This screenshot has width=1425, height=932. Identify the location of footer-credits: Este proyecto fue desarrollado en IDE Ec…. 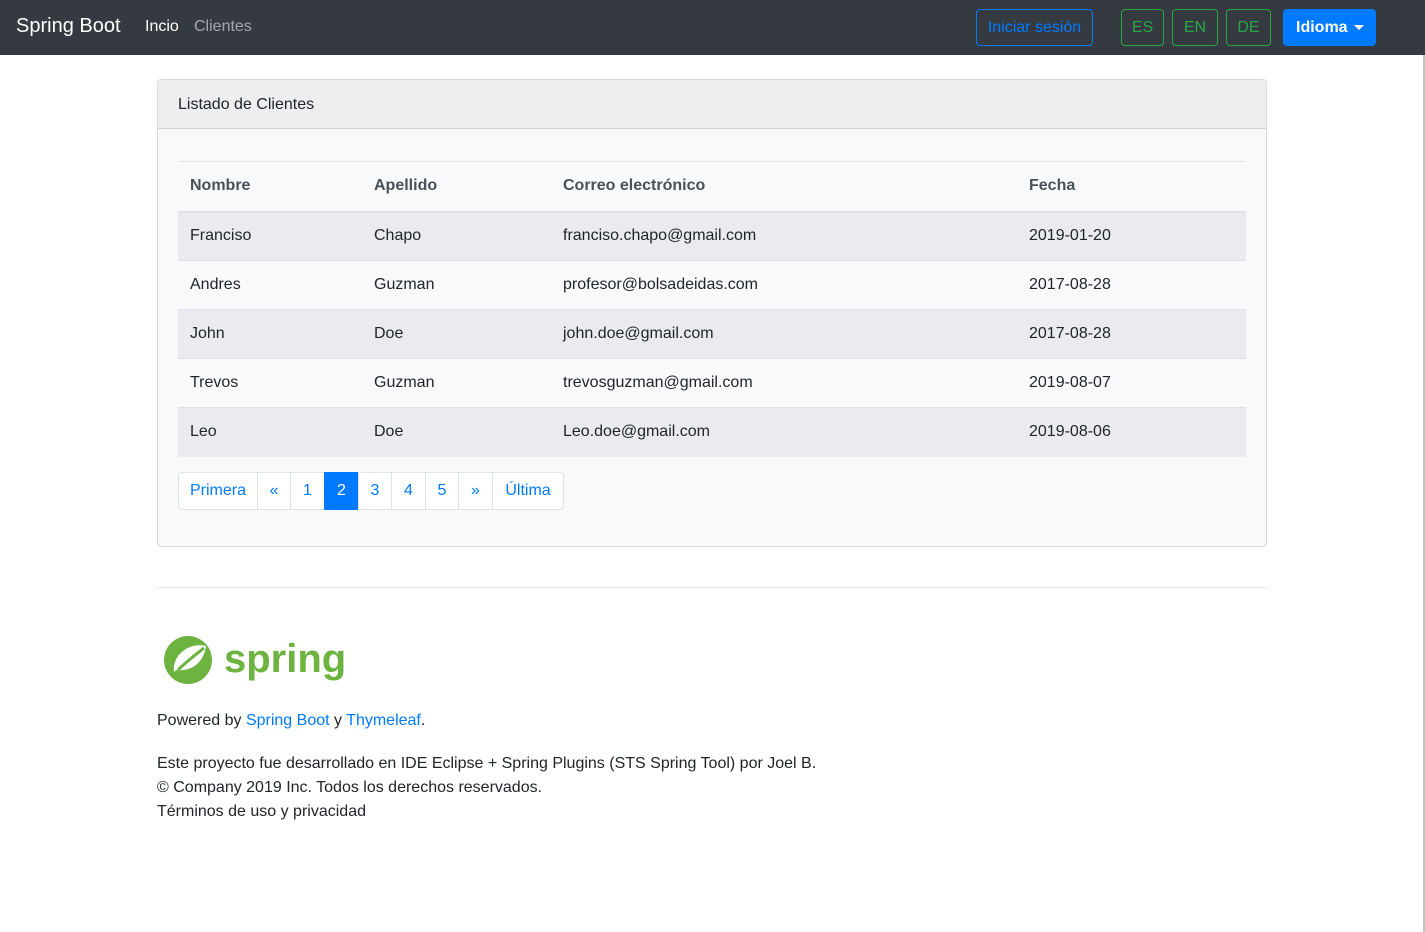
(487, 763).